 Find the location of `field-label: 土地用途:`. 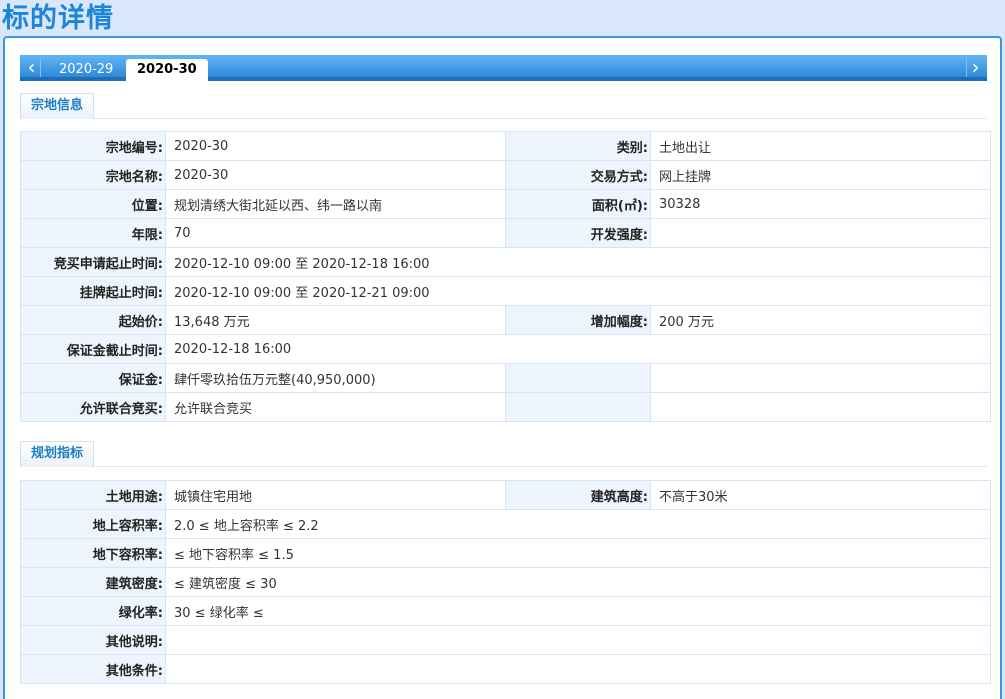

field-label: 土地用途: is located at coordinates (93, 495).